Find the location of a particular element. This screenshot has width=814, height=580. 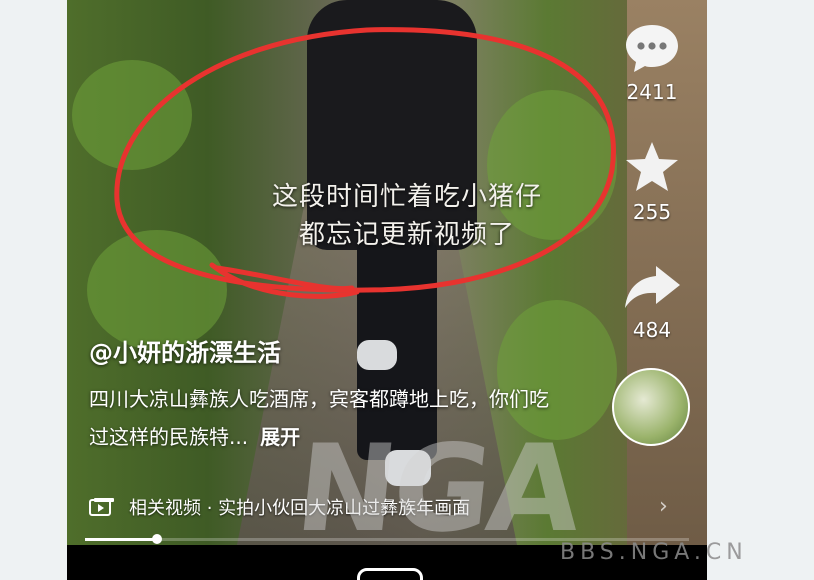

favorite-button: 255 is located at coordinates (652, 182).